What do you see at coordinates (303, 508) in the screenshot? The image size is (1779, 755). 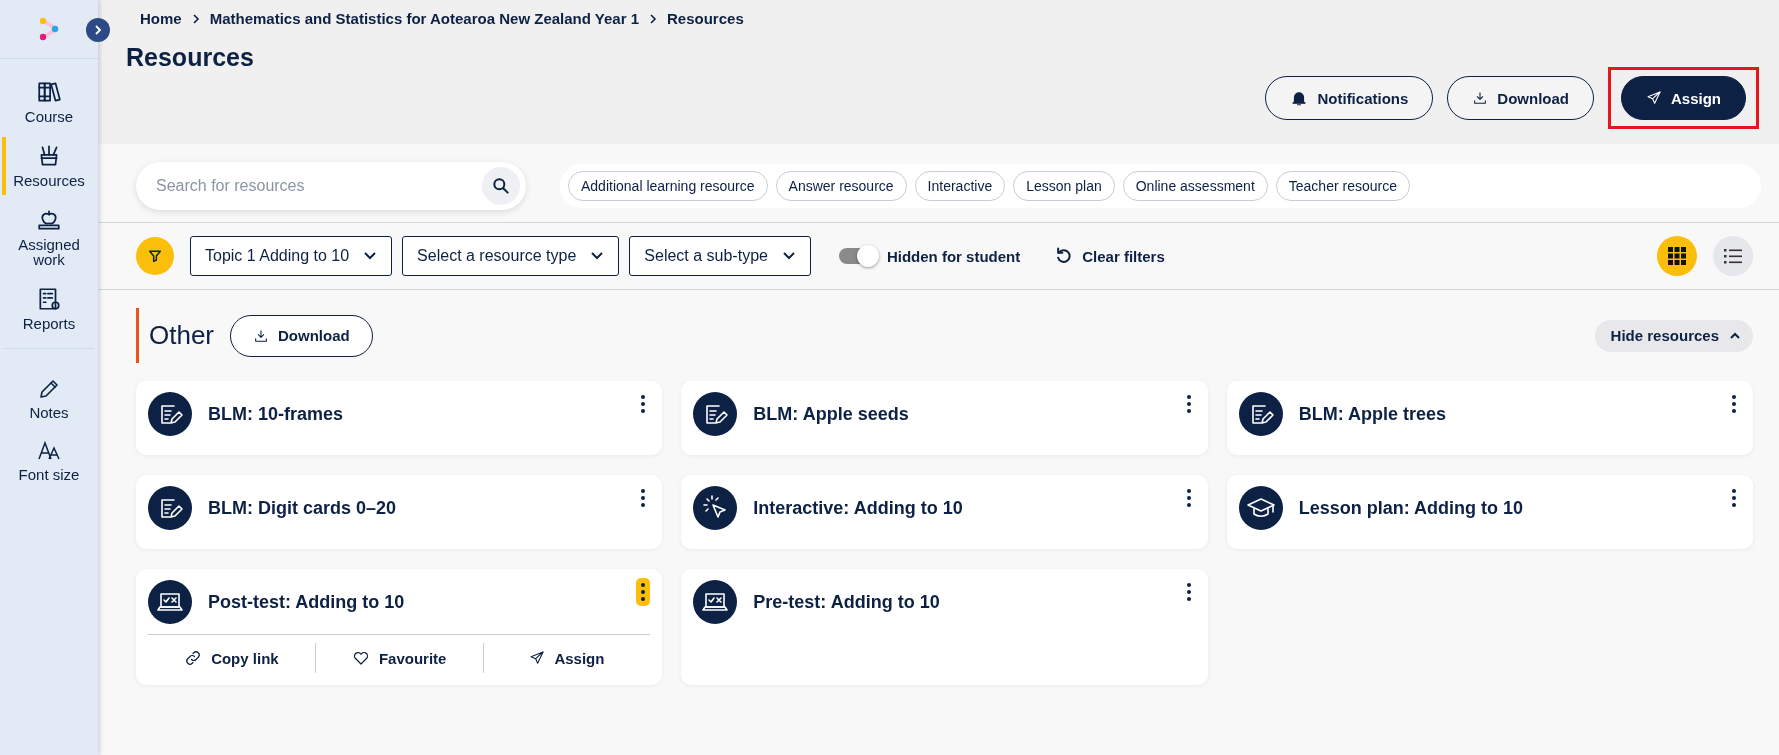 I see `resource-title: BLM: Digit cards 0–20` at bounding box center [303, 508].